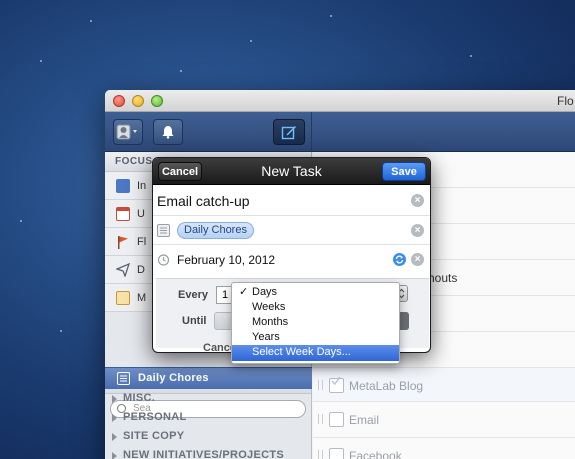 The width and height of the screenshot is (575, 459). What do you see at coordinates (119, 101) in the screenshot?
I see `close-window-button` at bounding box center [119, 101].